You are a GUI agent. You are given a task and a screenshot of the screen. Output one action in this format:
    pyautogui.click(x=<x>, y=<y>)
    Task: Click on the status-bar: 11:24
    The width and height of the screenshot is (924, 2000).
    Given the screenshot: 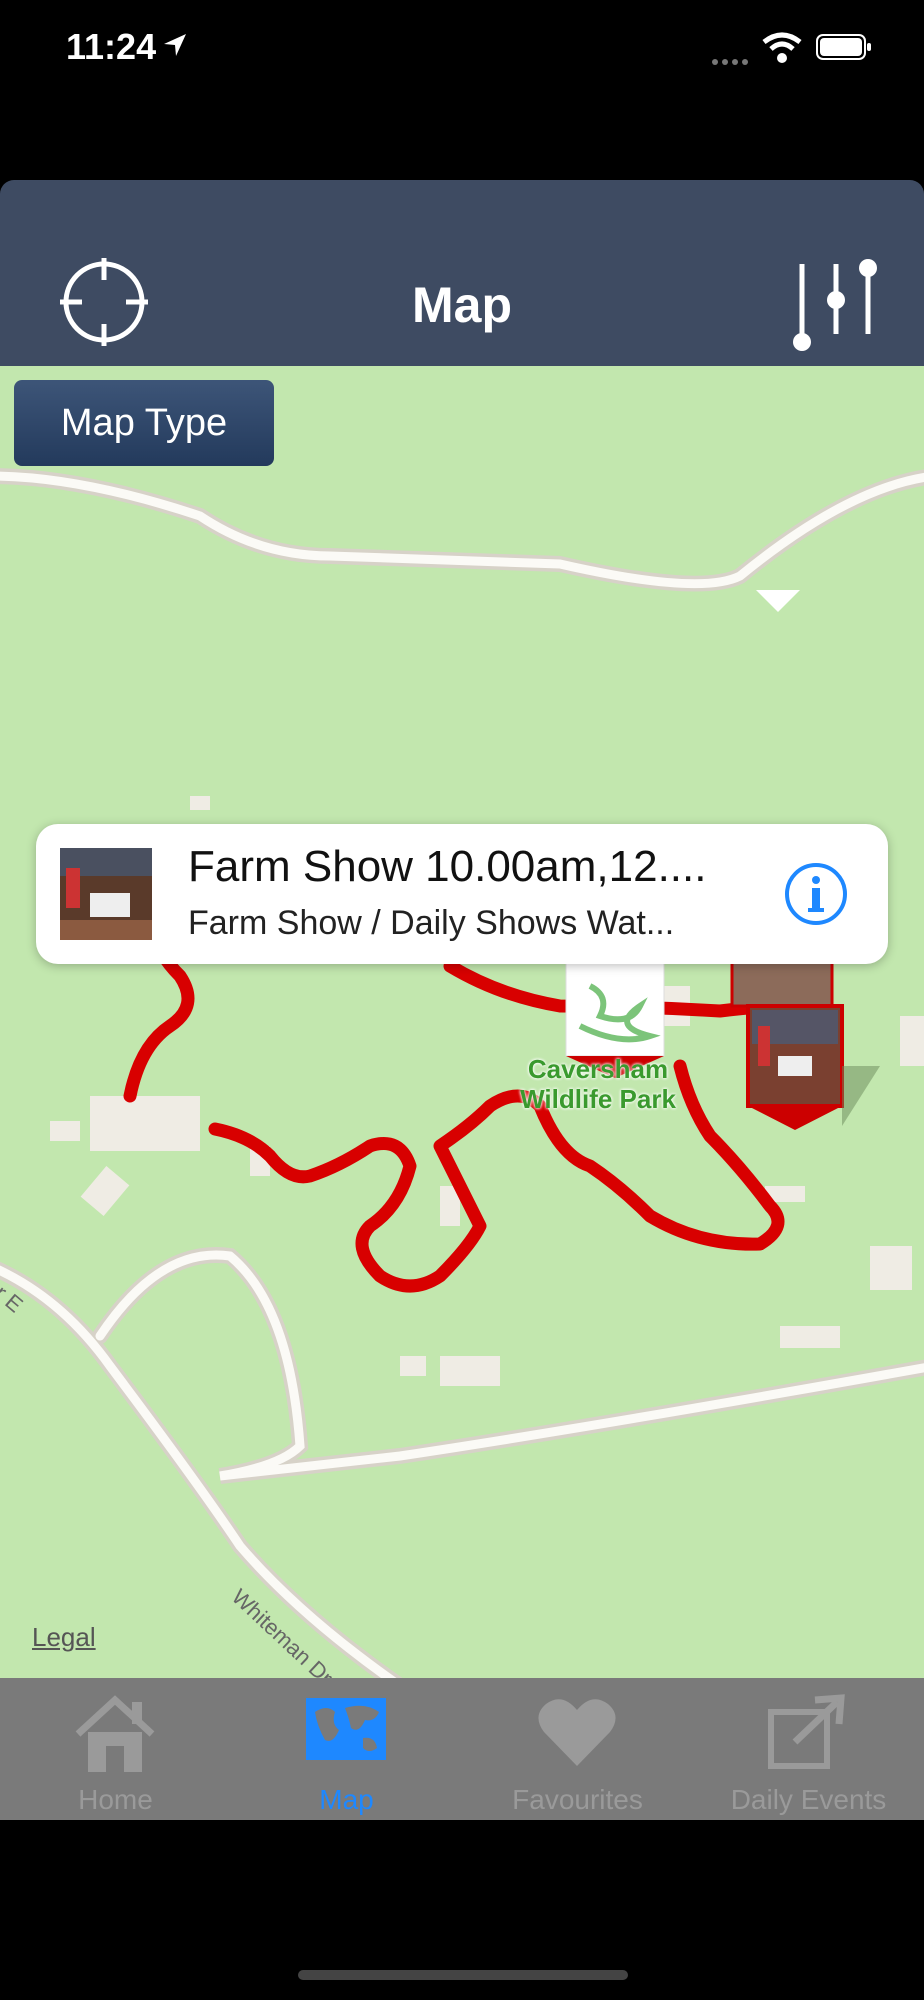 What is the action you would take?
    pyautogui.click(x=462, y=50)
    